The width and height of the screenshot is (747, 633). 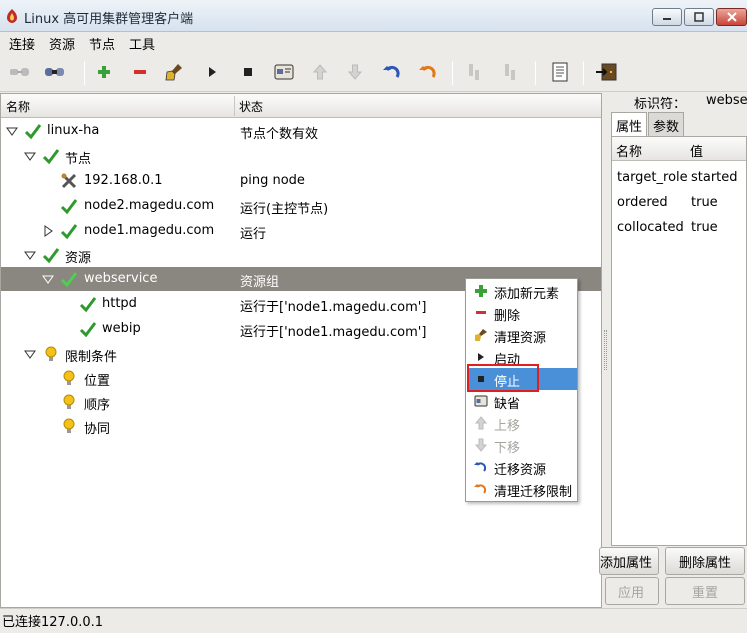 I want to click on tree-label: node2.magedu.com, so click(x=149, y=205).